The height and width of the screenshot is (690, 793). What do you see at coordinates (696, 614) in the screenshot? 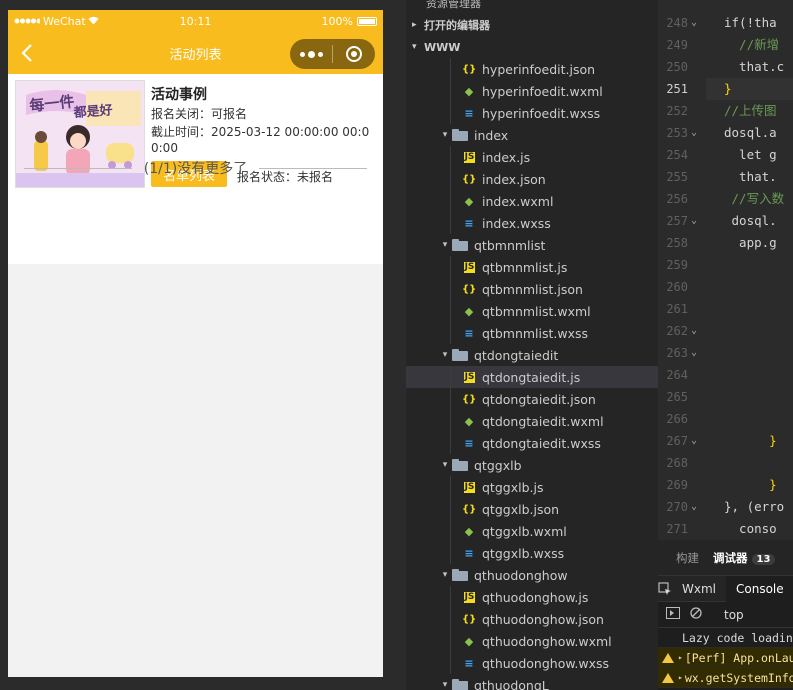
I see `clear-console-icon` at bounding box center [696, 614].